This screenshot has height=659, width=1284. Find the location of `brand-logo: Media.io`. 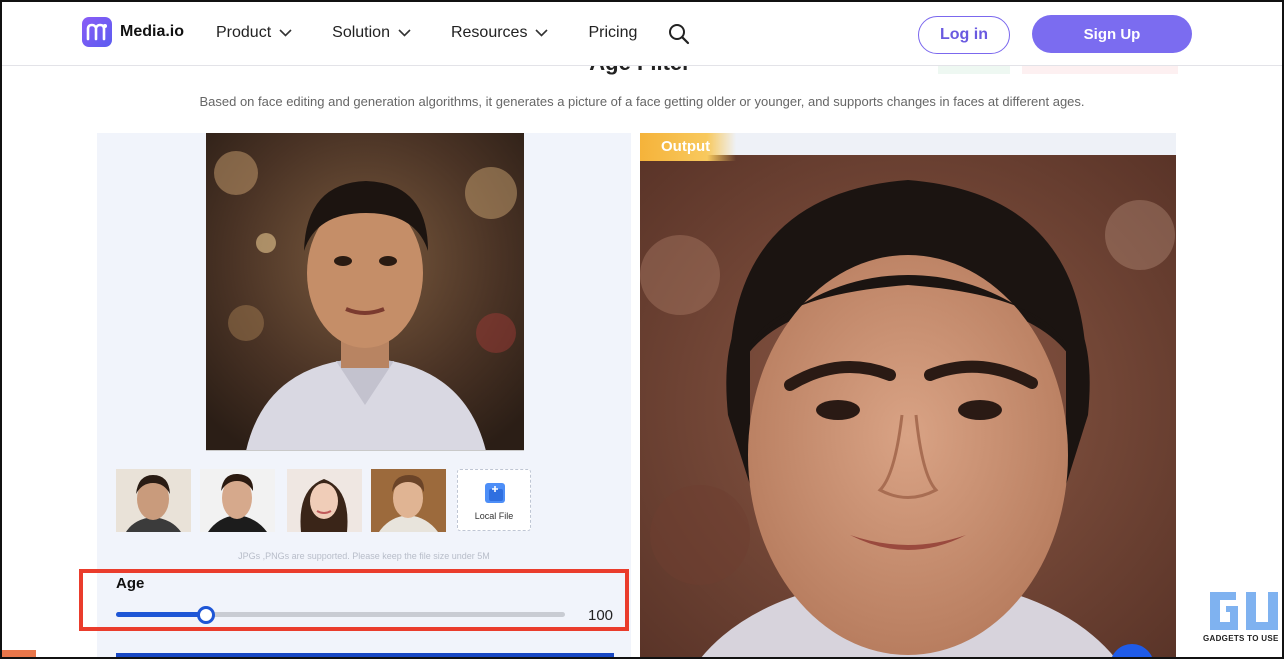

brand-logo: Media.io is located at coordinates (133, 32).